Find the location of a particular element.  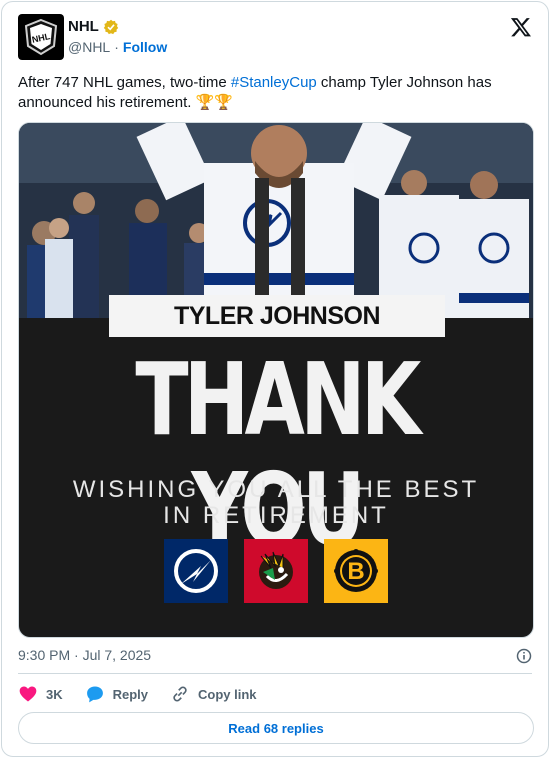

info-icon is located at coordinates (524, 656).